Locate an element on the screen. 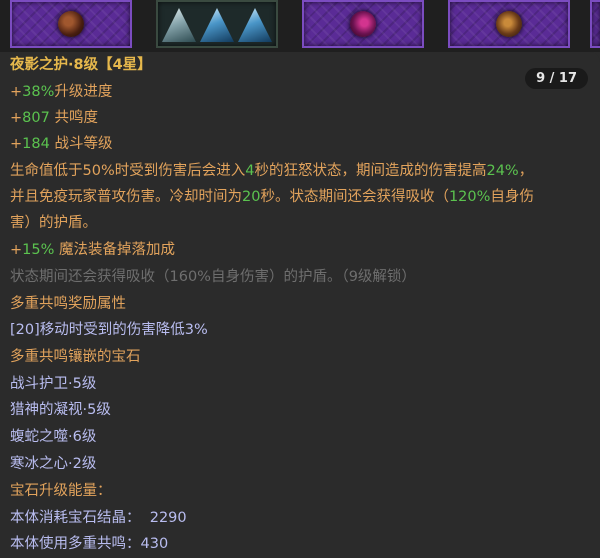  stat-value: 15% is located at coordinates (38, 250).